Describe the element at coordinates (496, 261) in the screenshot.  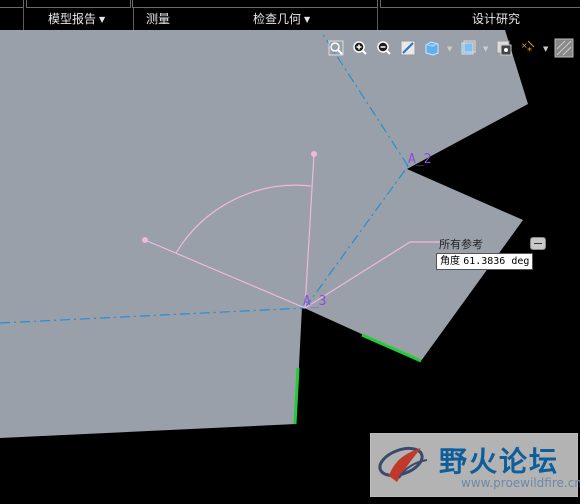
I see `angle-value: 61.3836 deg` at that location.